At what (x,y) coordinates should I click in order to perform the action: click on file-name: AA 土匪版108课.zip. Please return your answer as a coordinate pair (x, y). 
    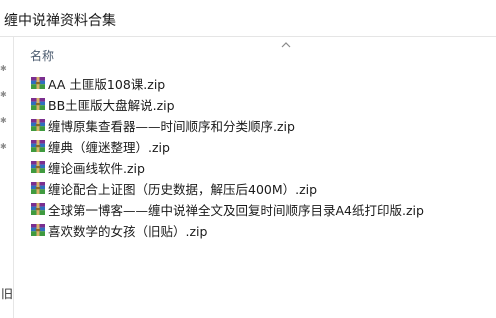
    Looking at the image, I should click on (106, 83).